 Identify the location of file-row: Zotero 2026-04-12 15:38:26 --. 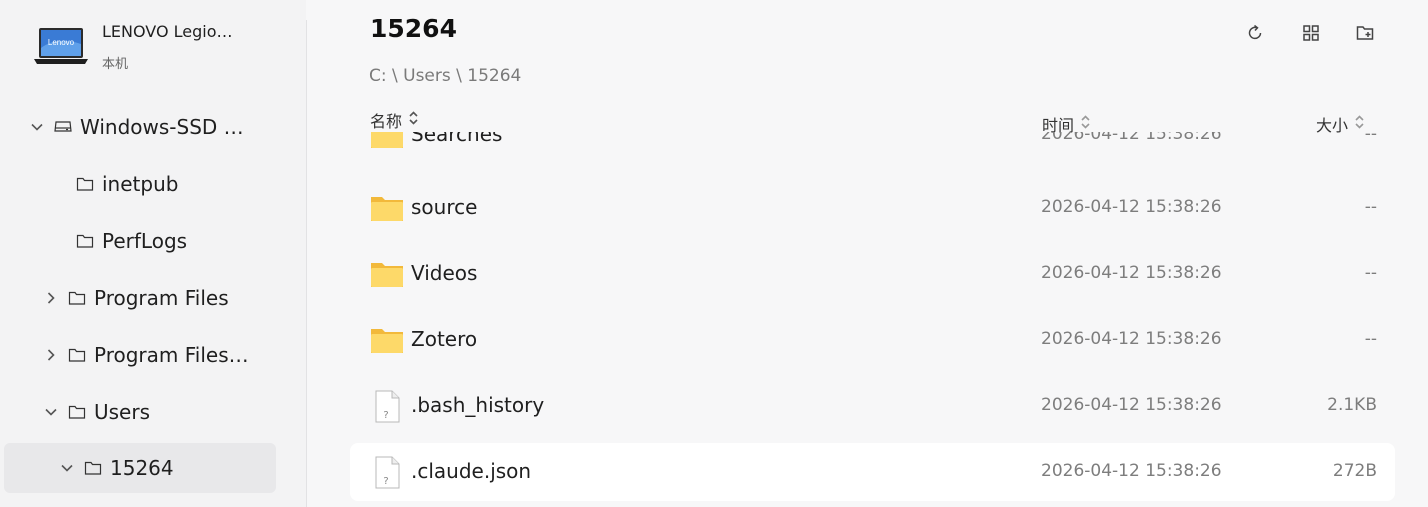
(872, 340).